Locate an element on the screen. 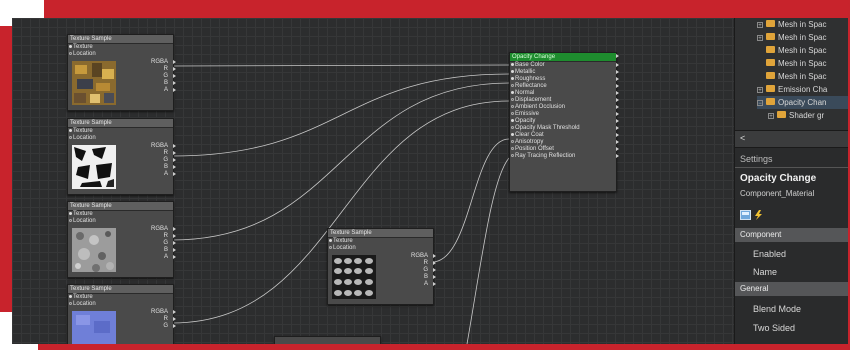  texture-preview-gray-noise is located at coordinates (94, 250).